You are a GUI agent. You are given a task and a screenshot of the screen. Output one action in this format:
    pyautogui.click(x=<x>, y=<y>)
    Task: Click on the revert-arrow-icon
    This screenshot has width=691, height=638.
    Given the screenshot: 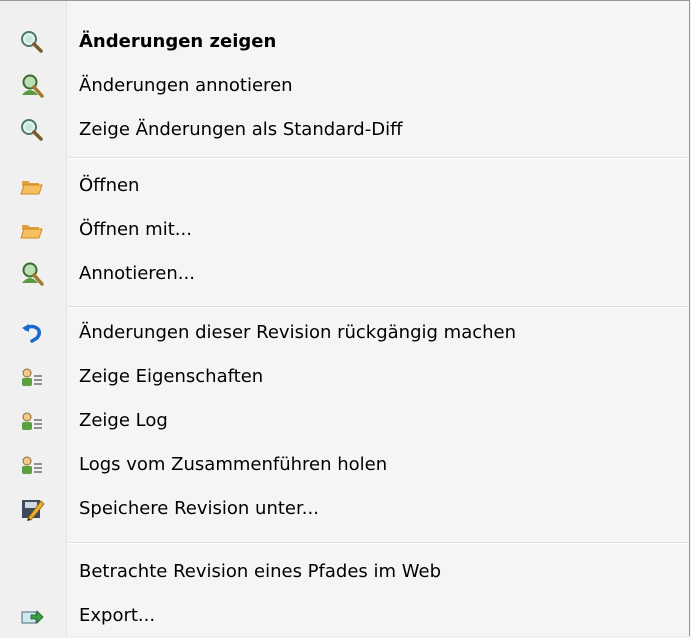 What is the action you would take?
    pyautogui.click(x=32, y=333)
    